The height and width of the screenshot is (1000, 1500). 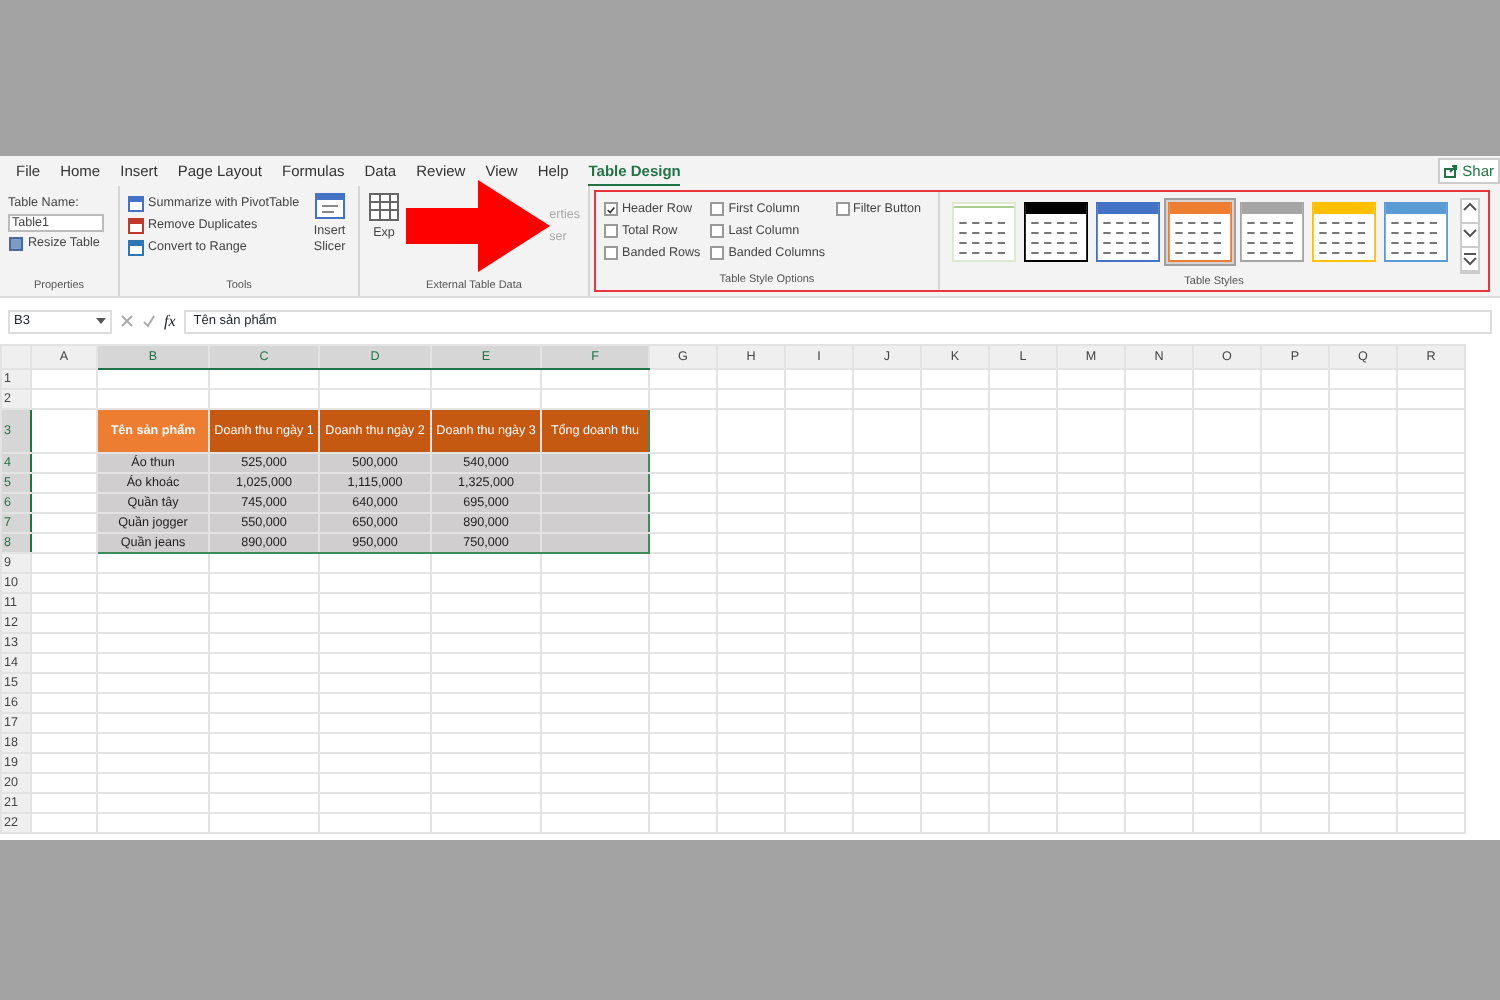 I want to click on insert-function-button: fx, so click(x=170, y=321).